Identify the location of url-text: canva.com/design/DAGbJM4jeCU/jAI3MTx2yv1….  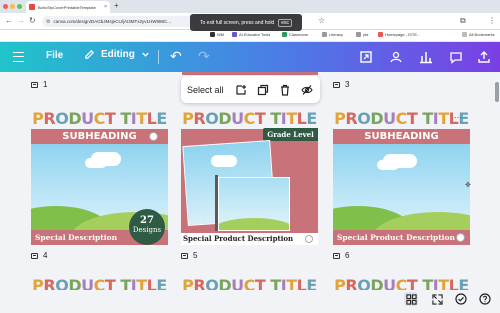
(112, 21).